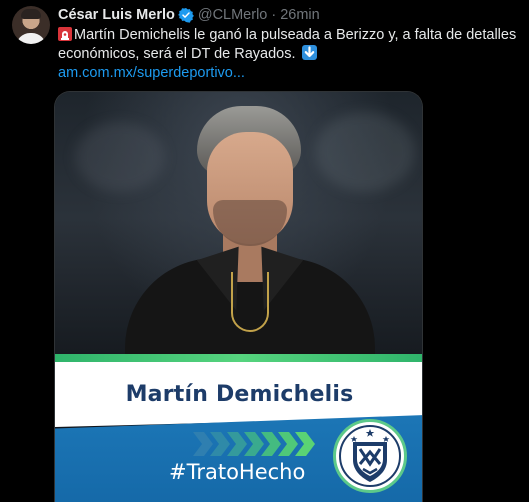 This screenshot has width=529, height=502. What do you see at coordinates (31, 14) in the screenshot?
I see `avatar-hair` at bounding box center [31, 14].